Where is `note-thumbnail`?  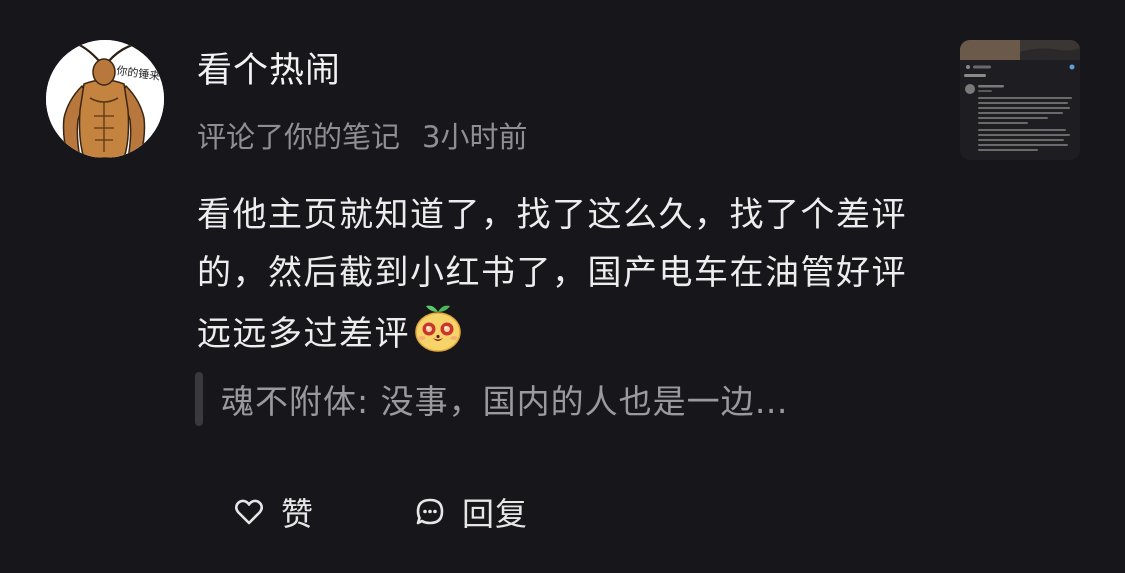 note-thumbnail is located at coordinates (1020, 100).